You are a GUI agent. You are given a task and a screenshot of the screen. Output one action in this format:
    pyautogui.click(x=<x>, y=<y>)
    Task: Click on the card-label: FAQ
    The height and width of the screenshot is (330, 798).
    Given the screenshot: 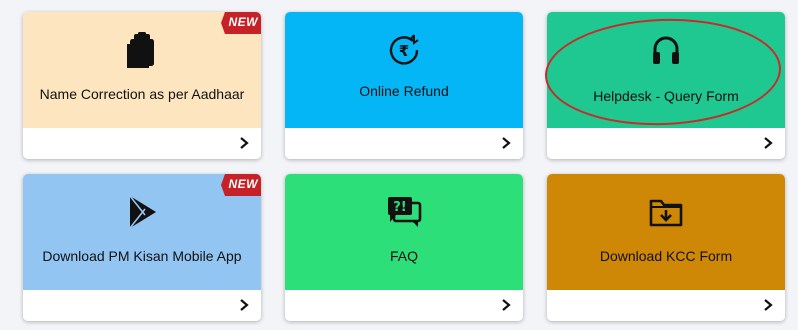 What is the action you would take?
    pyautogui.click(x=403, y=256)
    